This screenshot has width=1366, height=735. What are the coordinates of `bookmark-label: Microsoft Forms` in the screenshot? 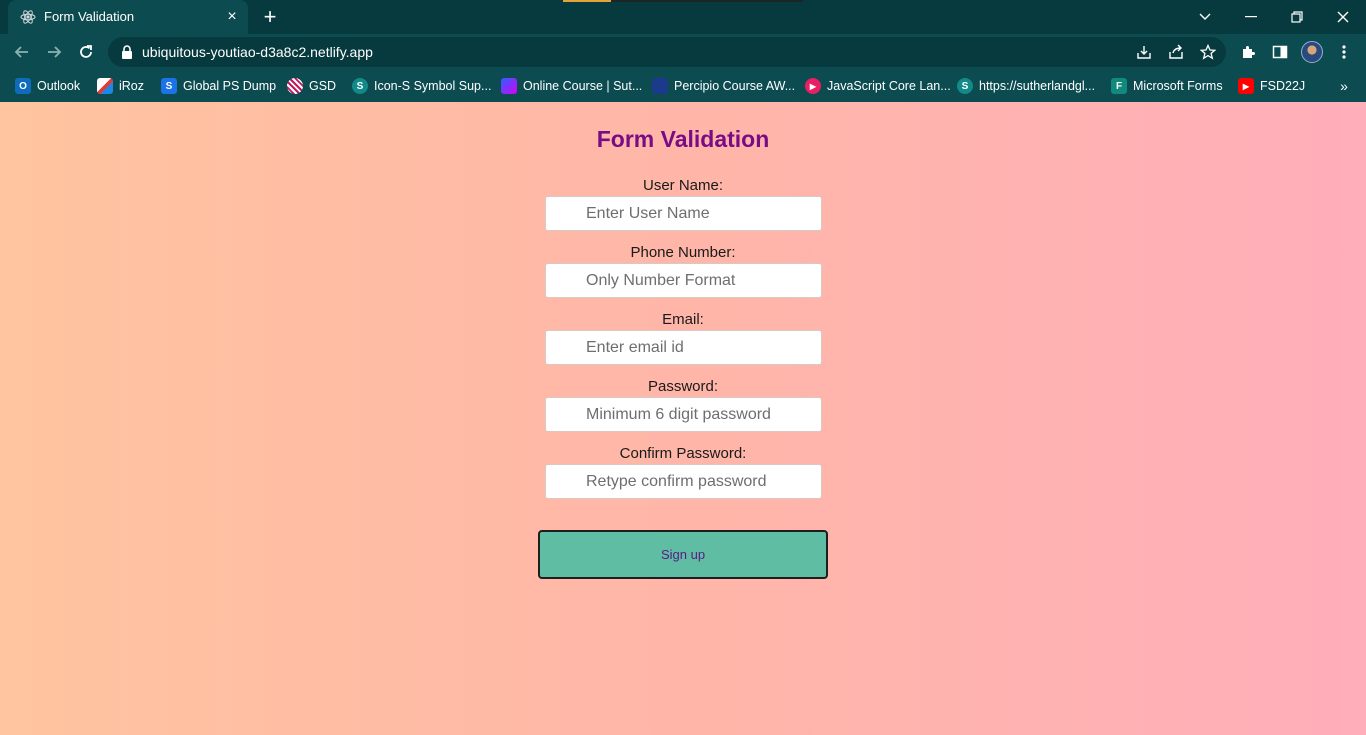 It's located at (1178, 86).